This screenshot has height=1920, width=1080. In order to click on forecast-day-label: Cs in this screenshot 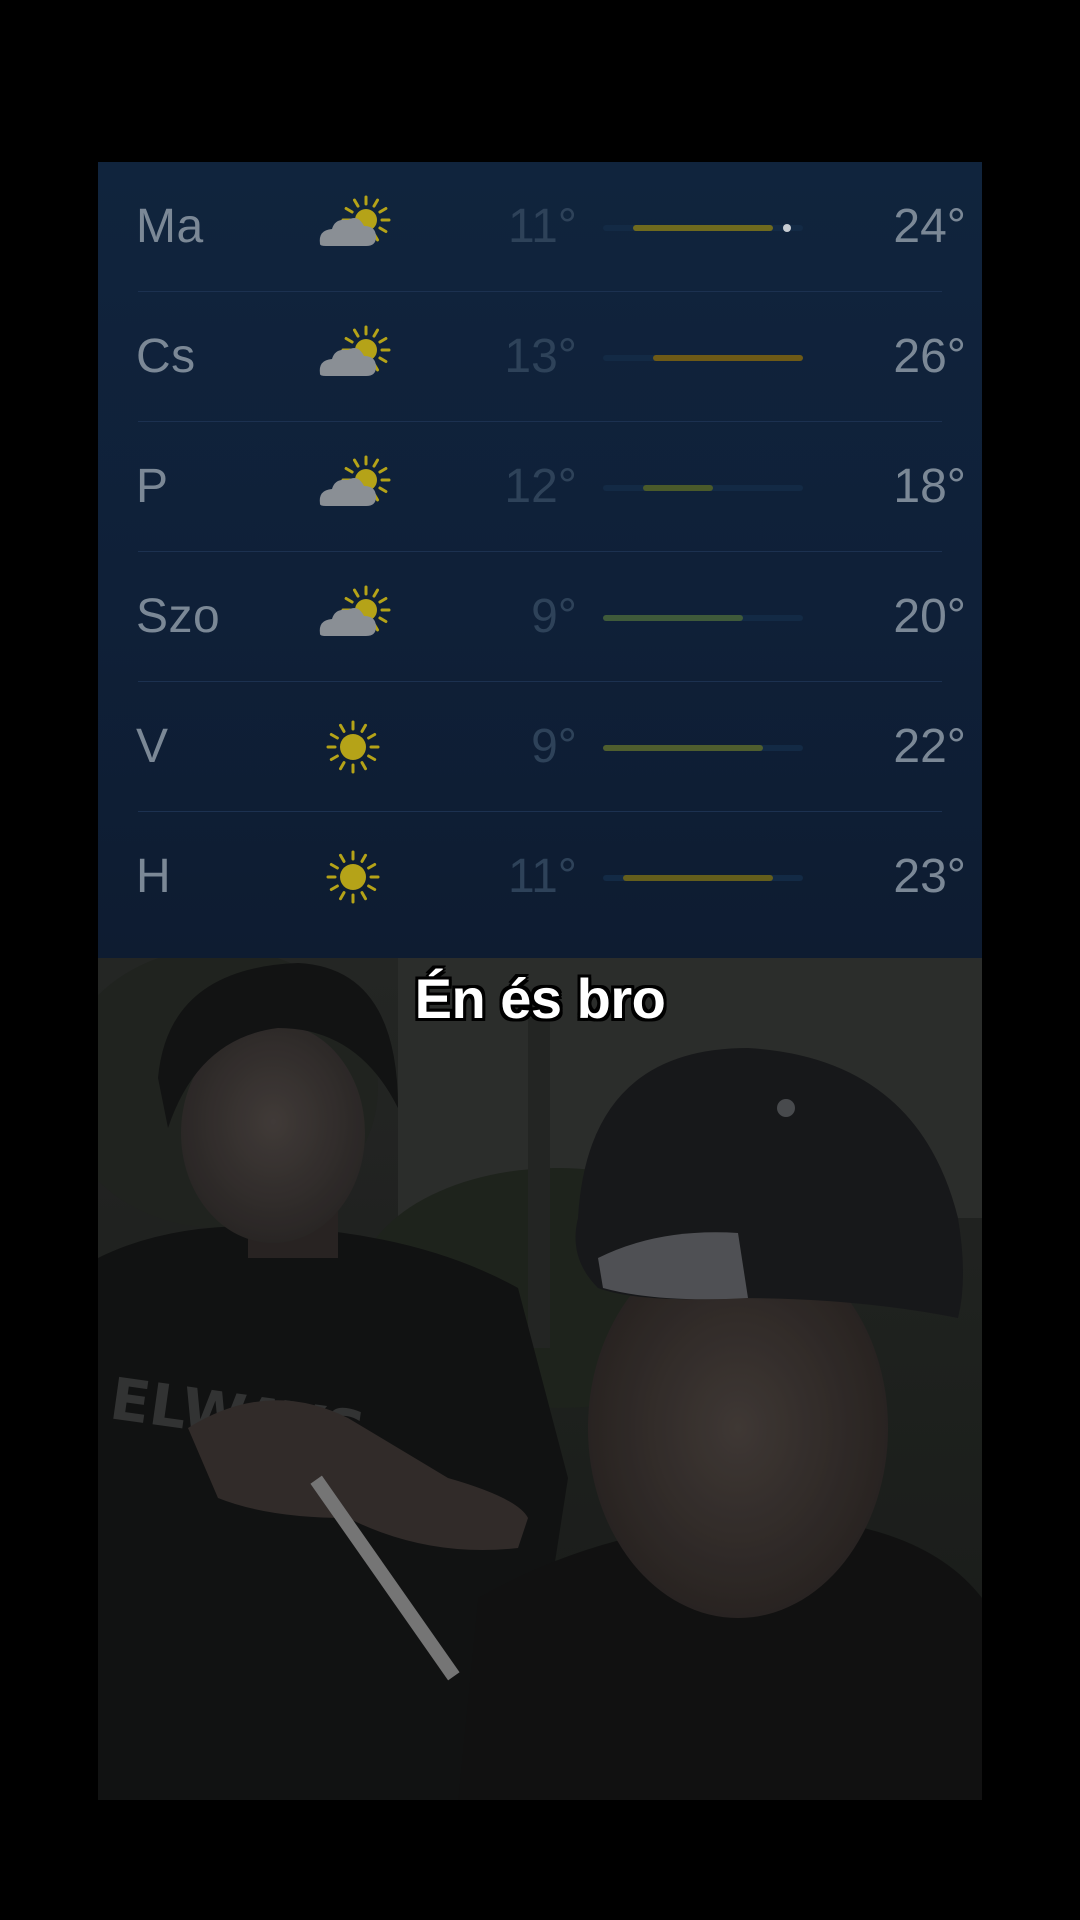, I will do `click(166, 356)`.